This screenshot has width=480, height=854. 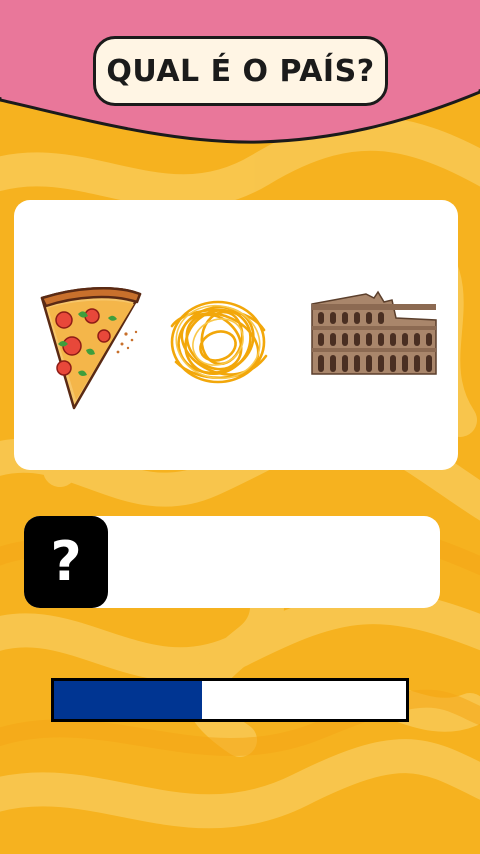 I want to click on question-mark-icon: ?, so click(x=66, y=561).